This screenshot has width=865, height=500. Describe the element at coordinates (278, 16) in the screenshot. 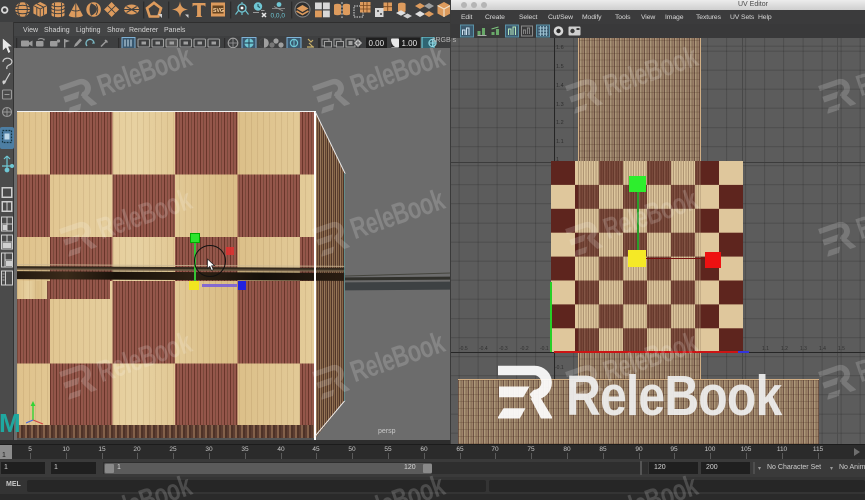

I see `svg-text: 0,0,0` at that location.